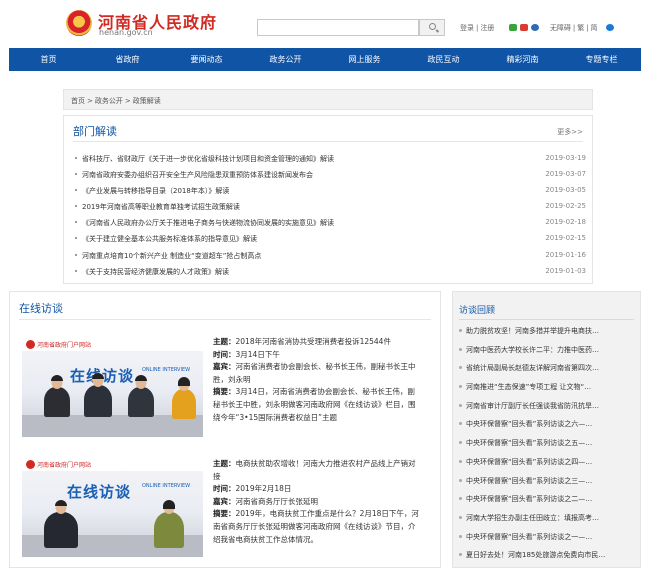  What do you see at coordinates (565, 254) in the screenshot?
I see `item-date: 2019-01-16` at bounding box center [565, 254].